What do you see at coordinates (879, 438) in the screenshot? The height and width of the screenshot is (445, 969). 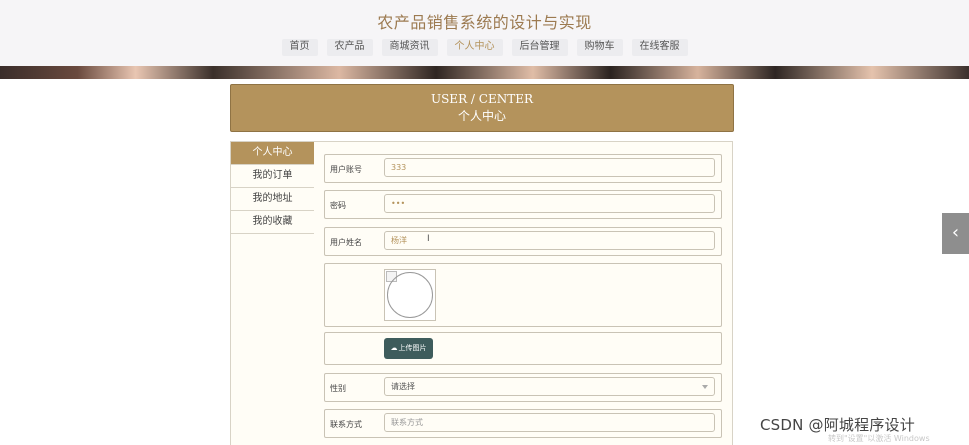 I see `activation-watermark: 转到"设置"以激活 Windows` at bounding box center [879, 438].